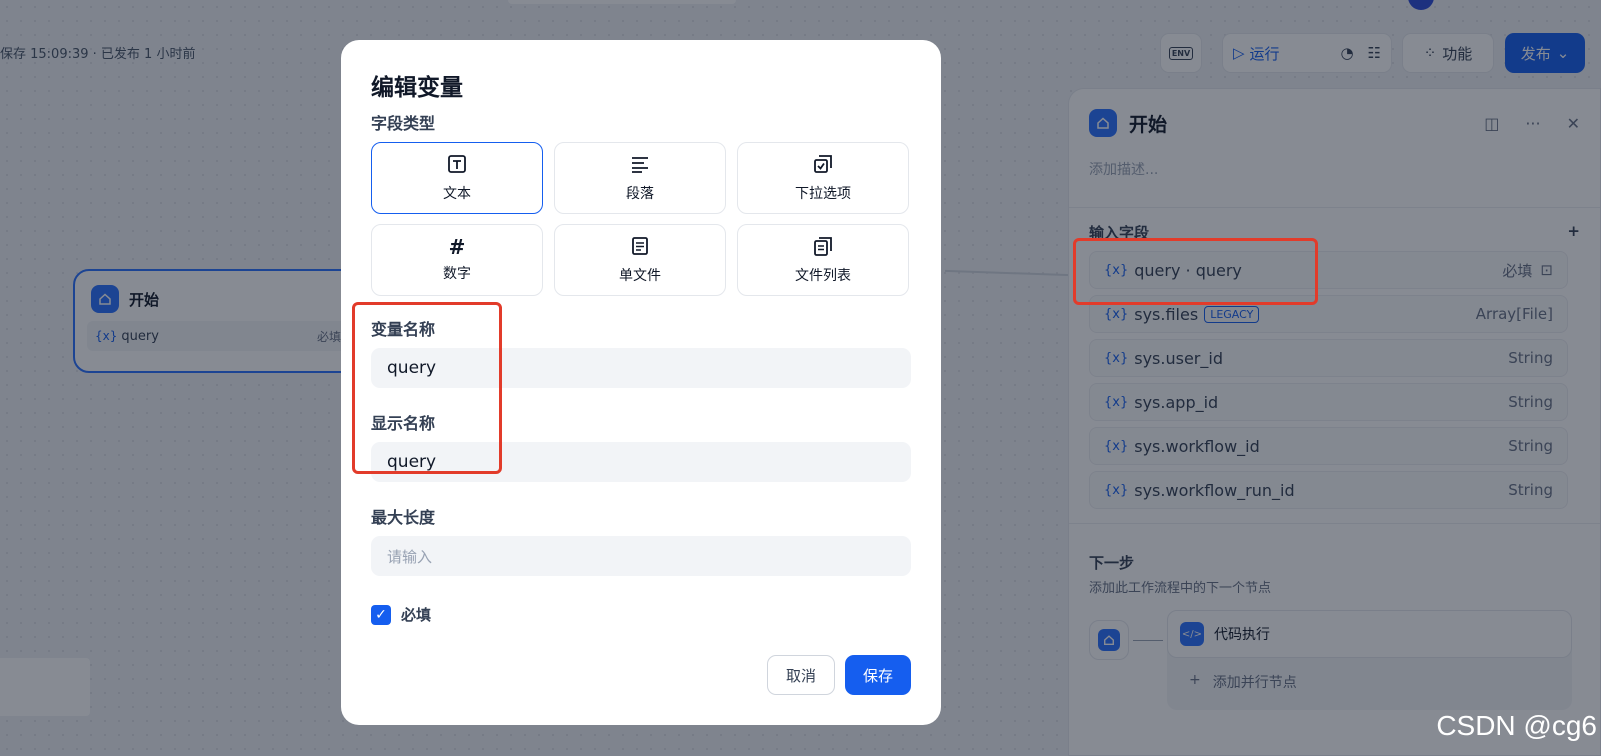 This screenshot has width=1601, height=756. Describe the element at coordinates (403, 123) in the screenshot. I see `field-type-label: 字段类型` at that location.